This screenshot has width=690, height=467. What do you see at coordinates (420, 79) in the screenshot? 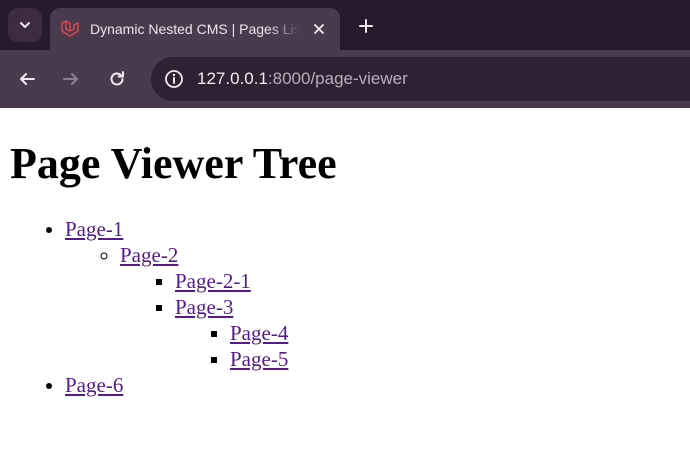
I see `address-bar: 127.0.0.1:8000/page-viewer` at bounding box center [420, 79].